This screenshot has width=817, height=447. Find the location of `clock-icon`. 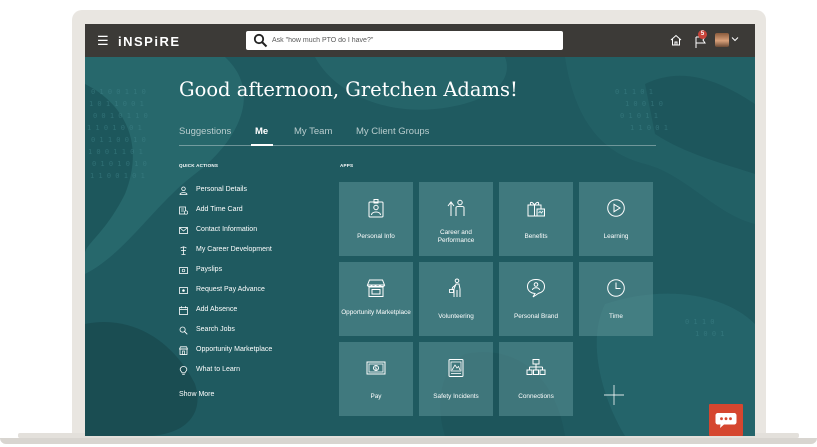

clock-icon is located at coordinates (616, 288).